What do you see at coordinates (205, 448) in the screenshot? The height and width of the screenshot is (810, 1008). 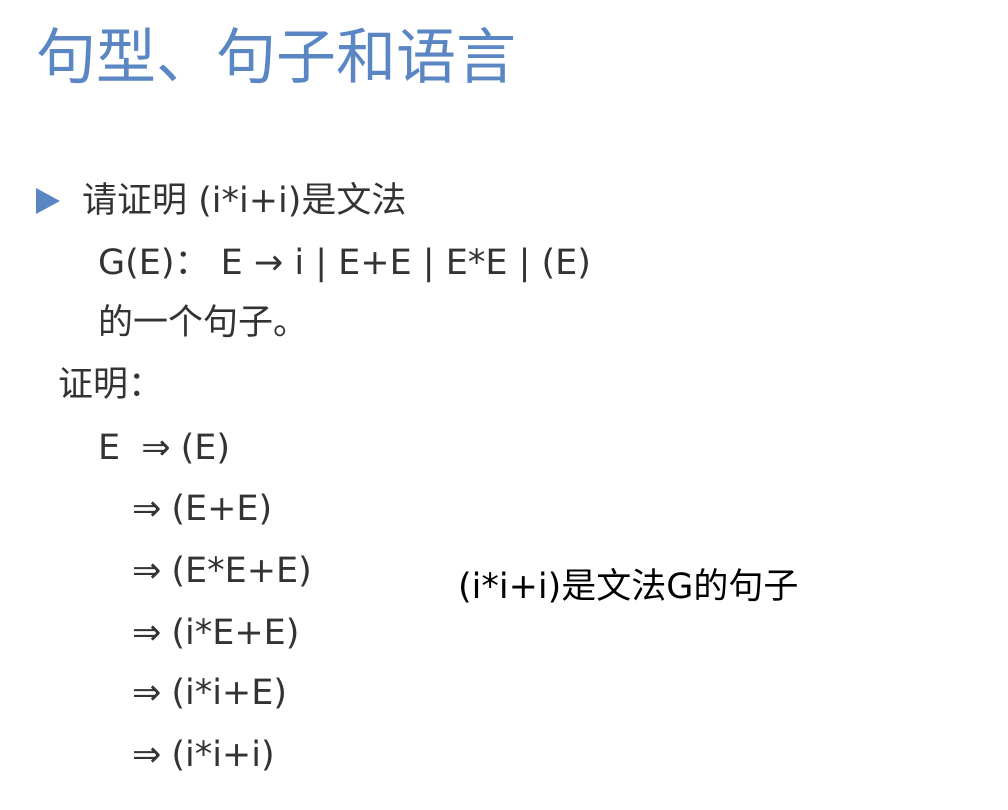 I see `derivation-step-text: (E)` at bounding box center [205, 448].